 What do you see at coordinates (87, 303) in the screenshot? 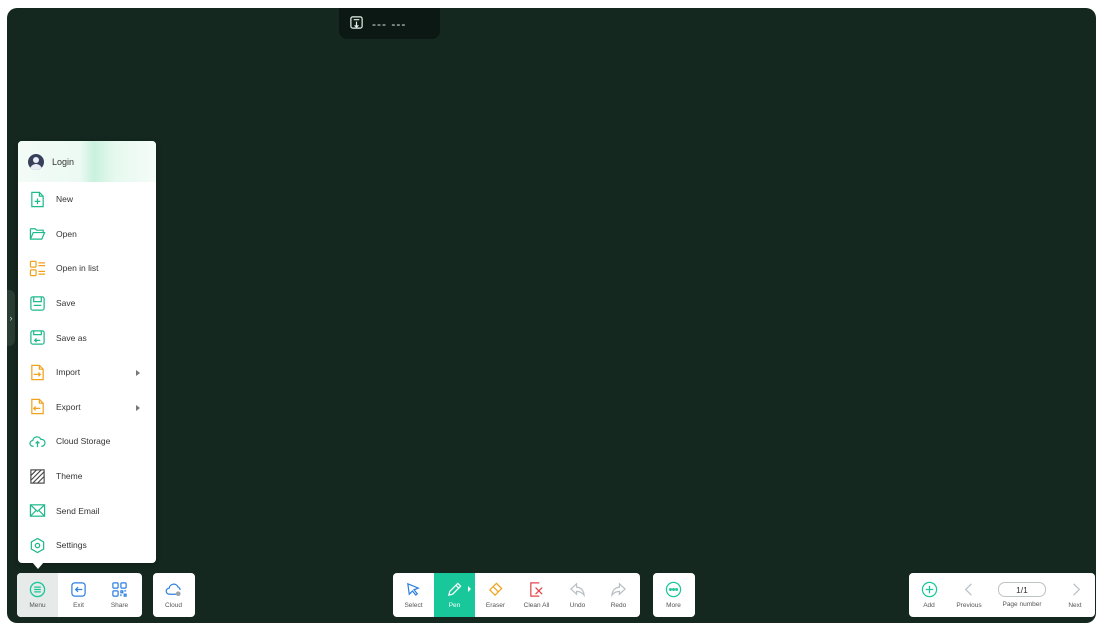
I see `menu-item-save: Save` at bounding box center [87, 303].